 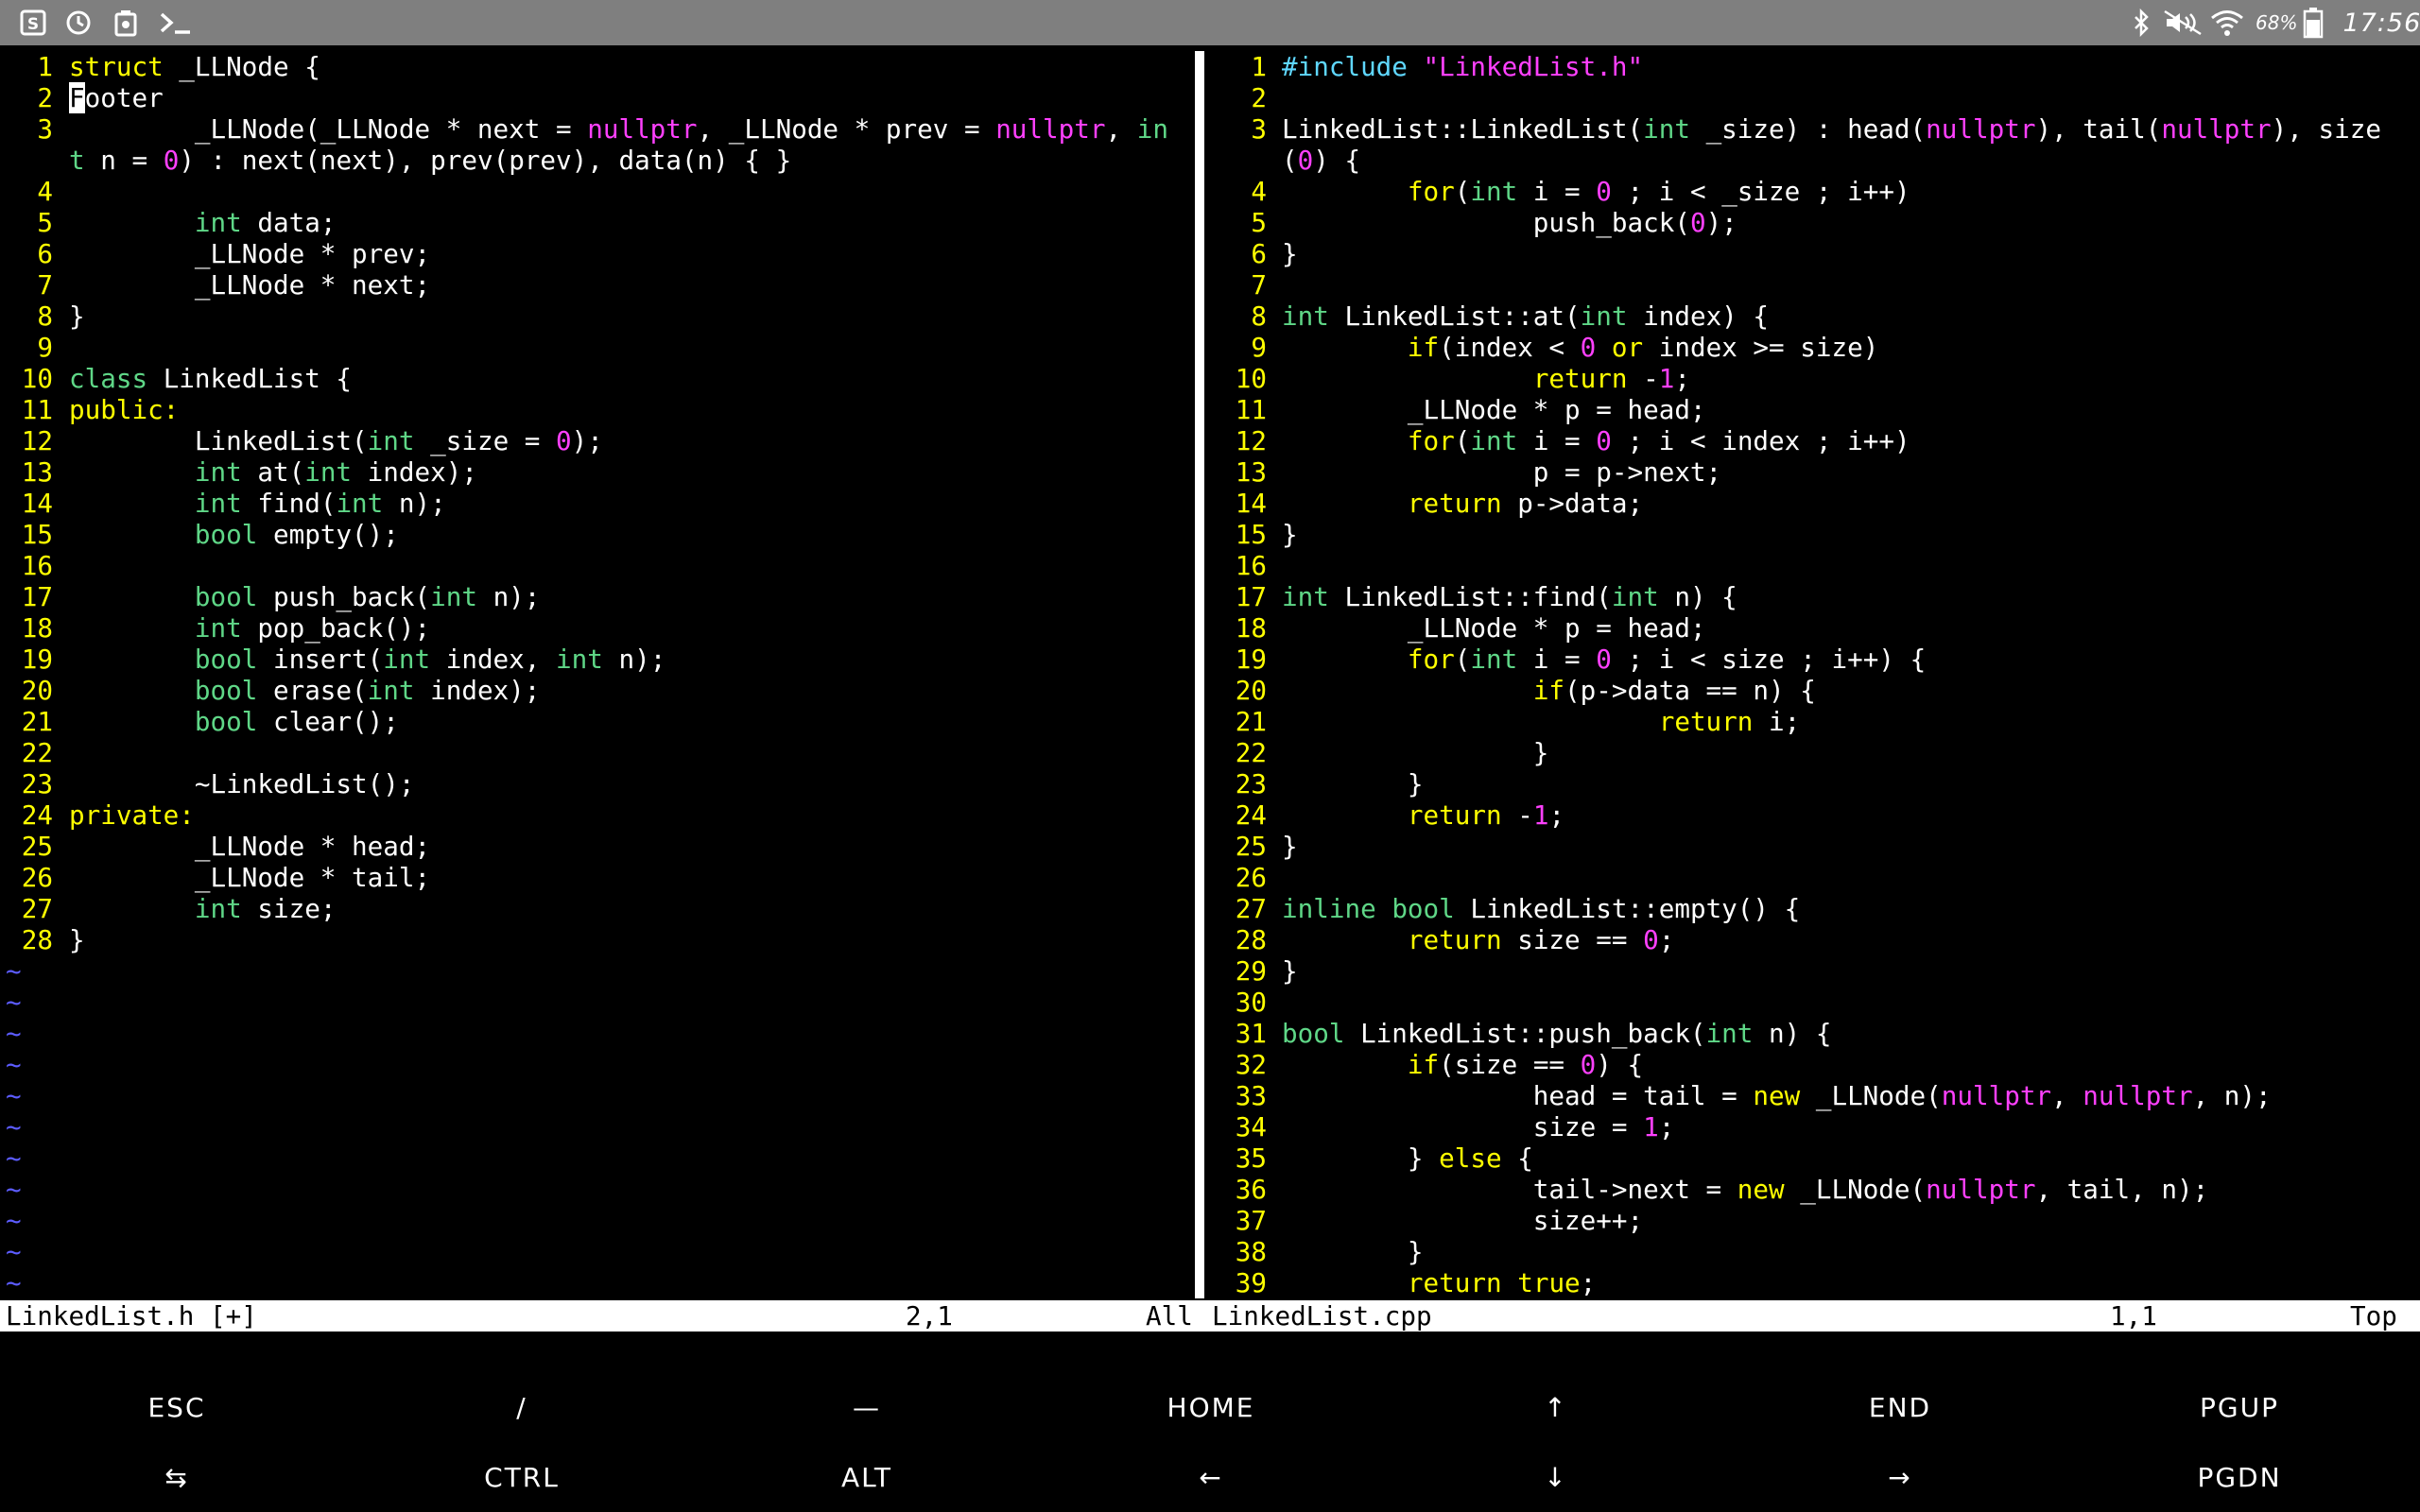 I want to click on code-line: 2 Footer, so click(x=596, y=97).